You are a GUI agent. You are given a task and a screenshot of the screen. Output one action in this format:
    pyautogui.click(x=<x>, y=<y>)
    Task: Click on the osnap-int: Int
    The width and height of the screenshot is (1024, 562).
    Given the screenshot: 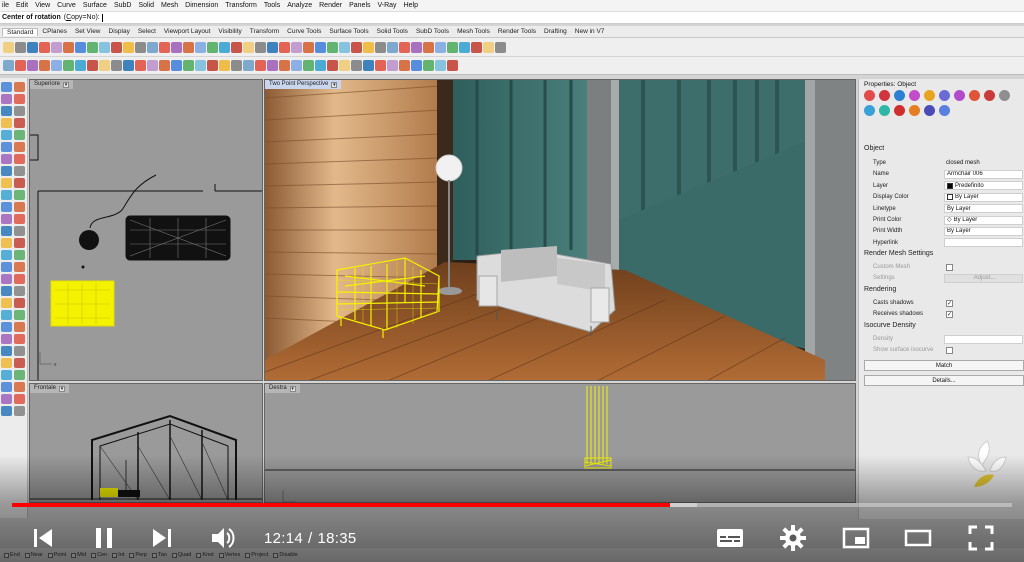 What is the action you would take?
    pyautogui.click(x=118, y=555)
    